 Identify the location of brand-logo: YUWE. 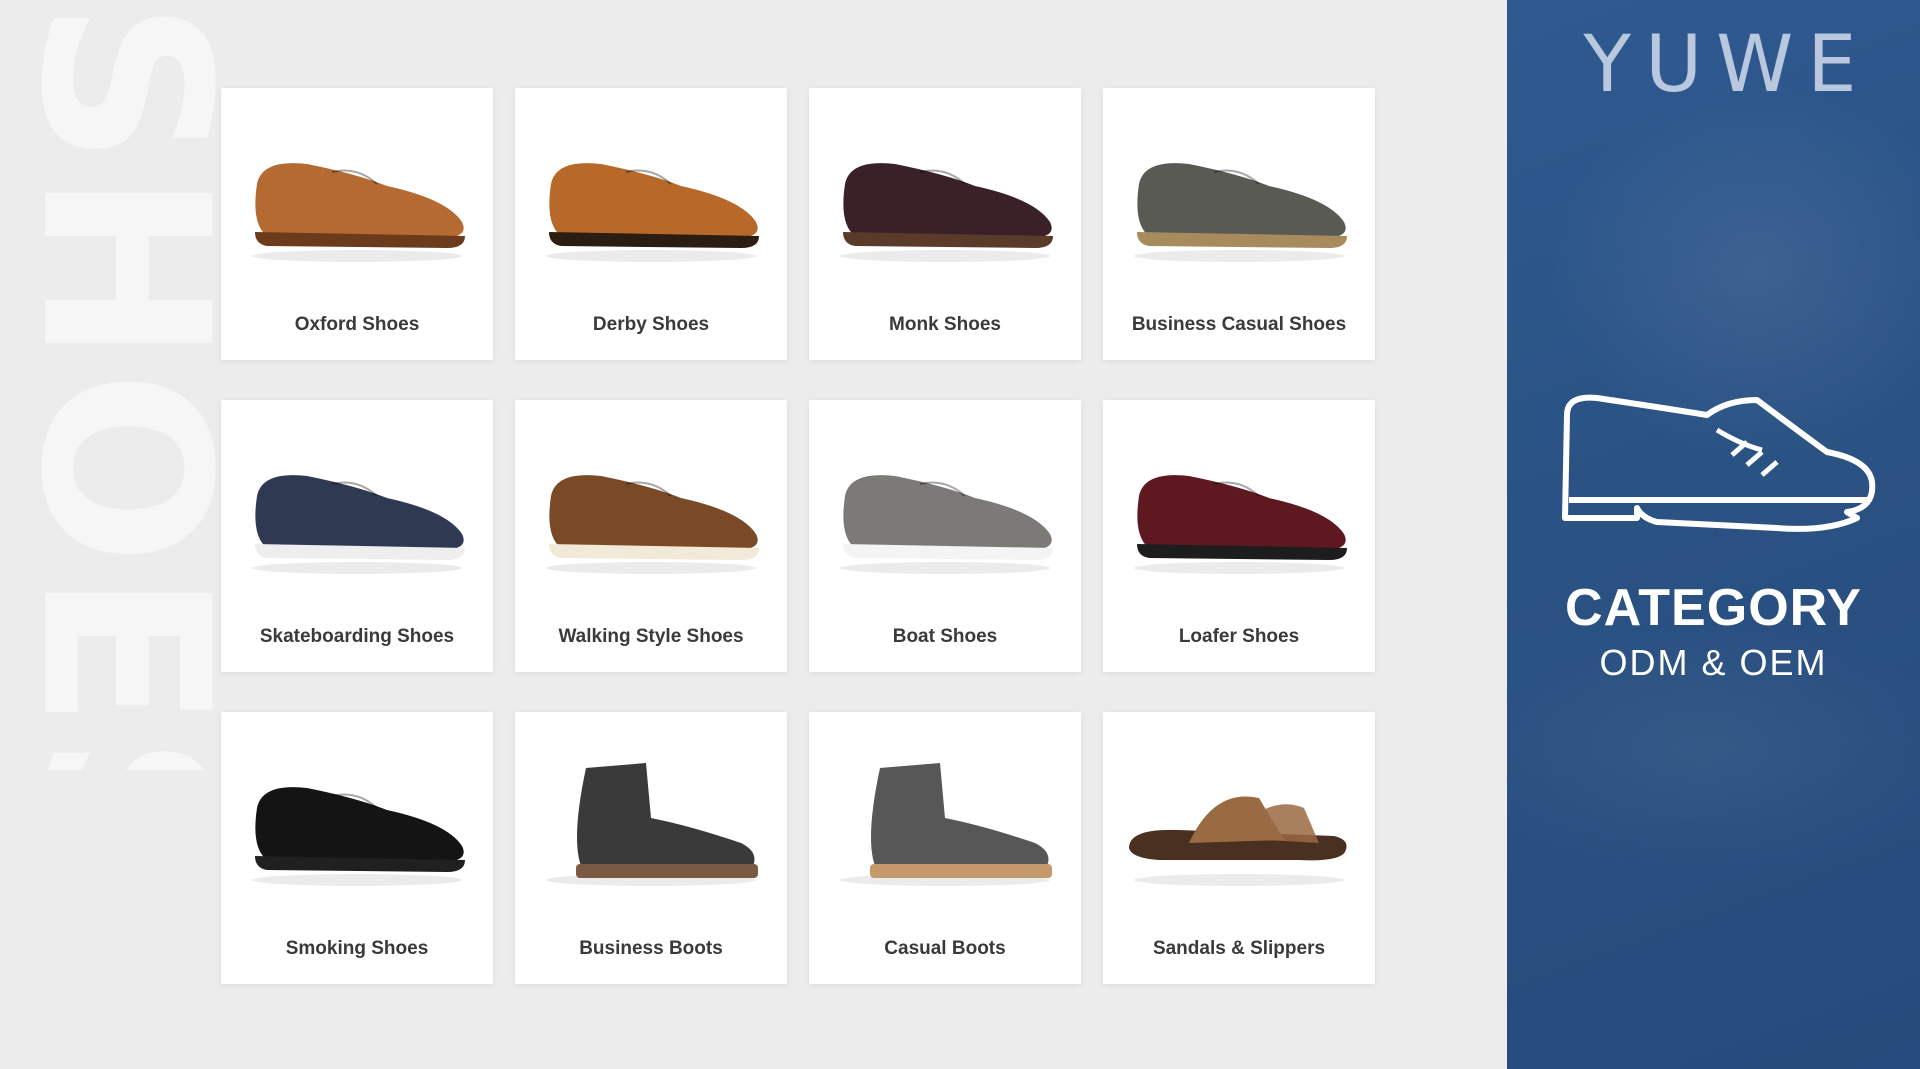
(1727, 65).